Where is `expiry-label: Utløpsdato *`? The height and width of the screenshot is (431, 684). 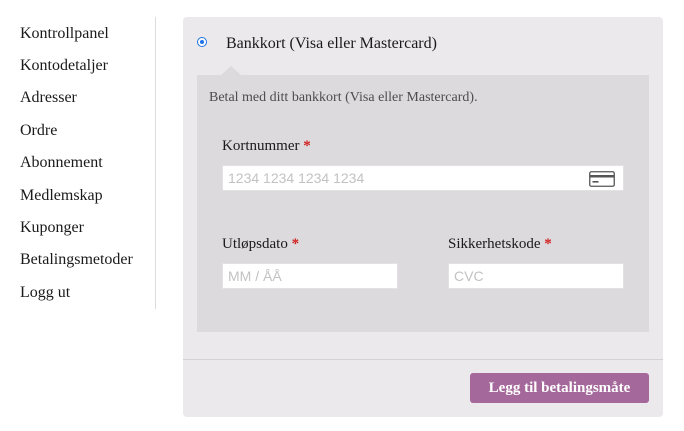
expiry-label: Utløpsdato * is located at coordinates (260, 244).